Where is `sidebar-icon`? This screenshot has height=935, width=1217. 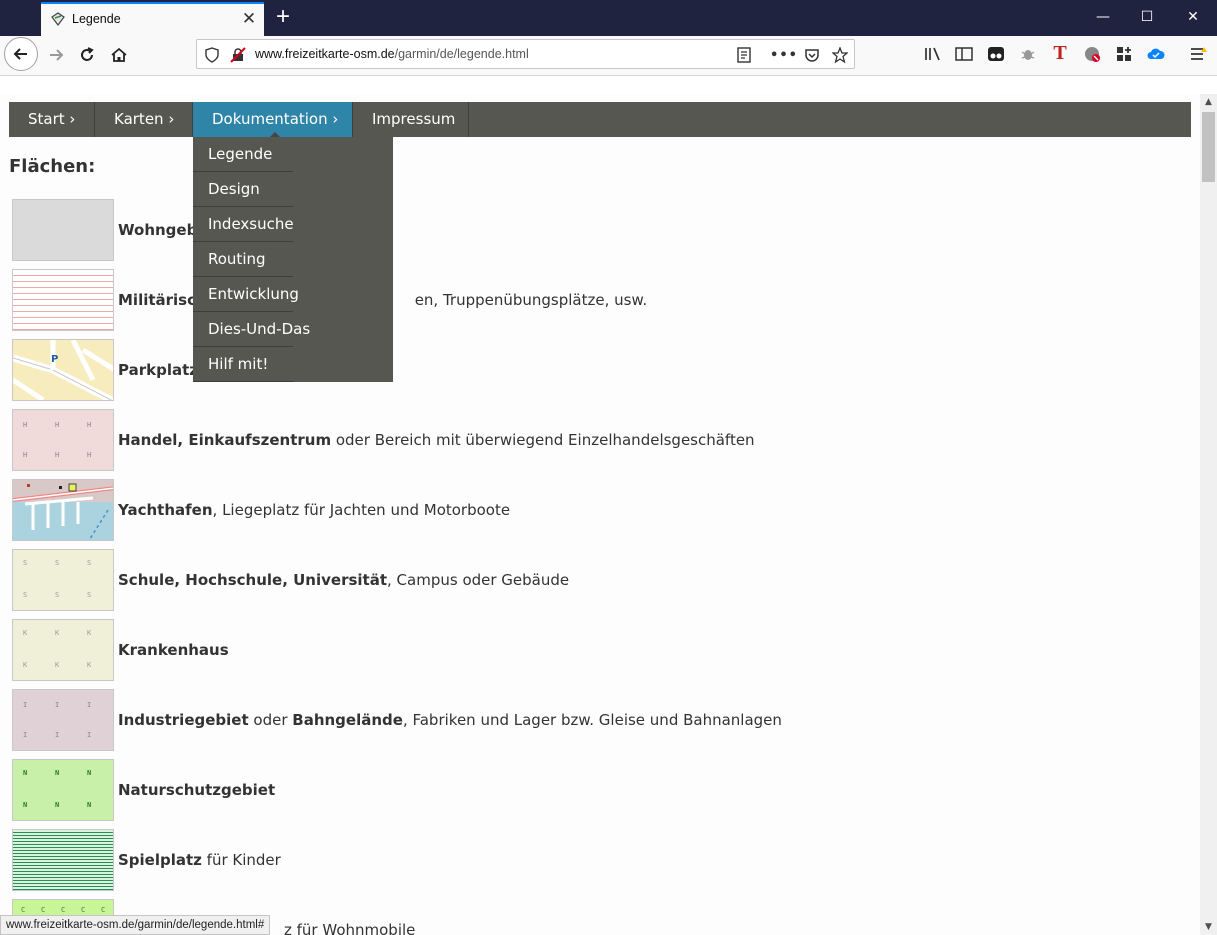
sidebar-icon is located at coordinates (964, 54).